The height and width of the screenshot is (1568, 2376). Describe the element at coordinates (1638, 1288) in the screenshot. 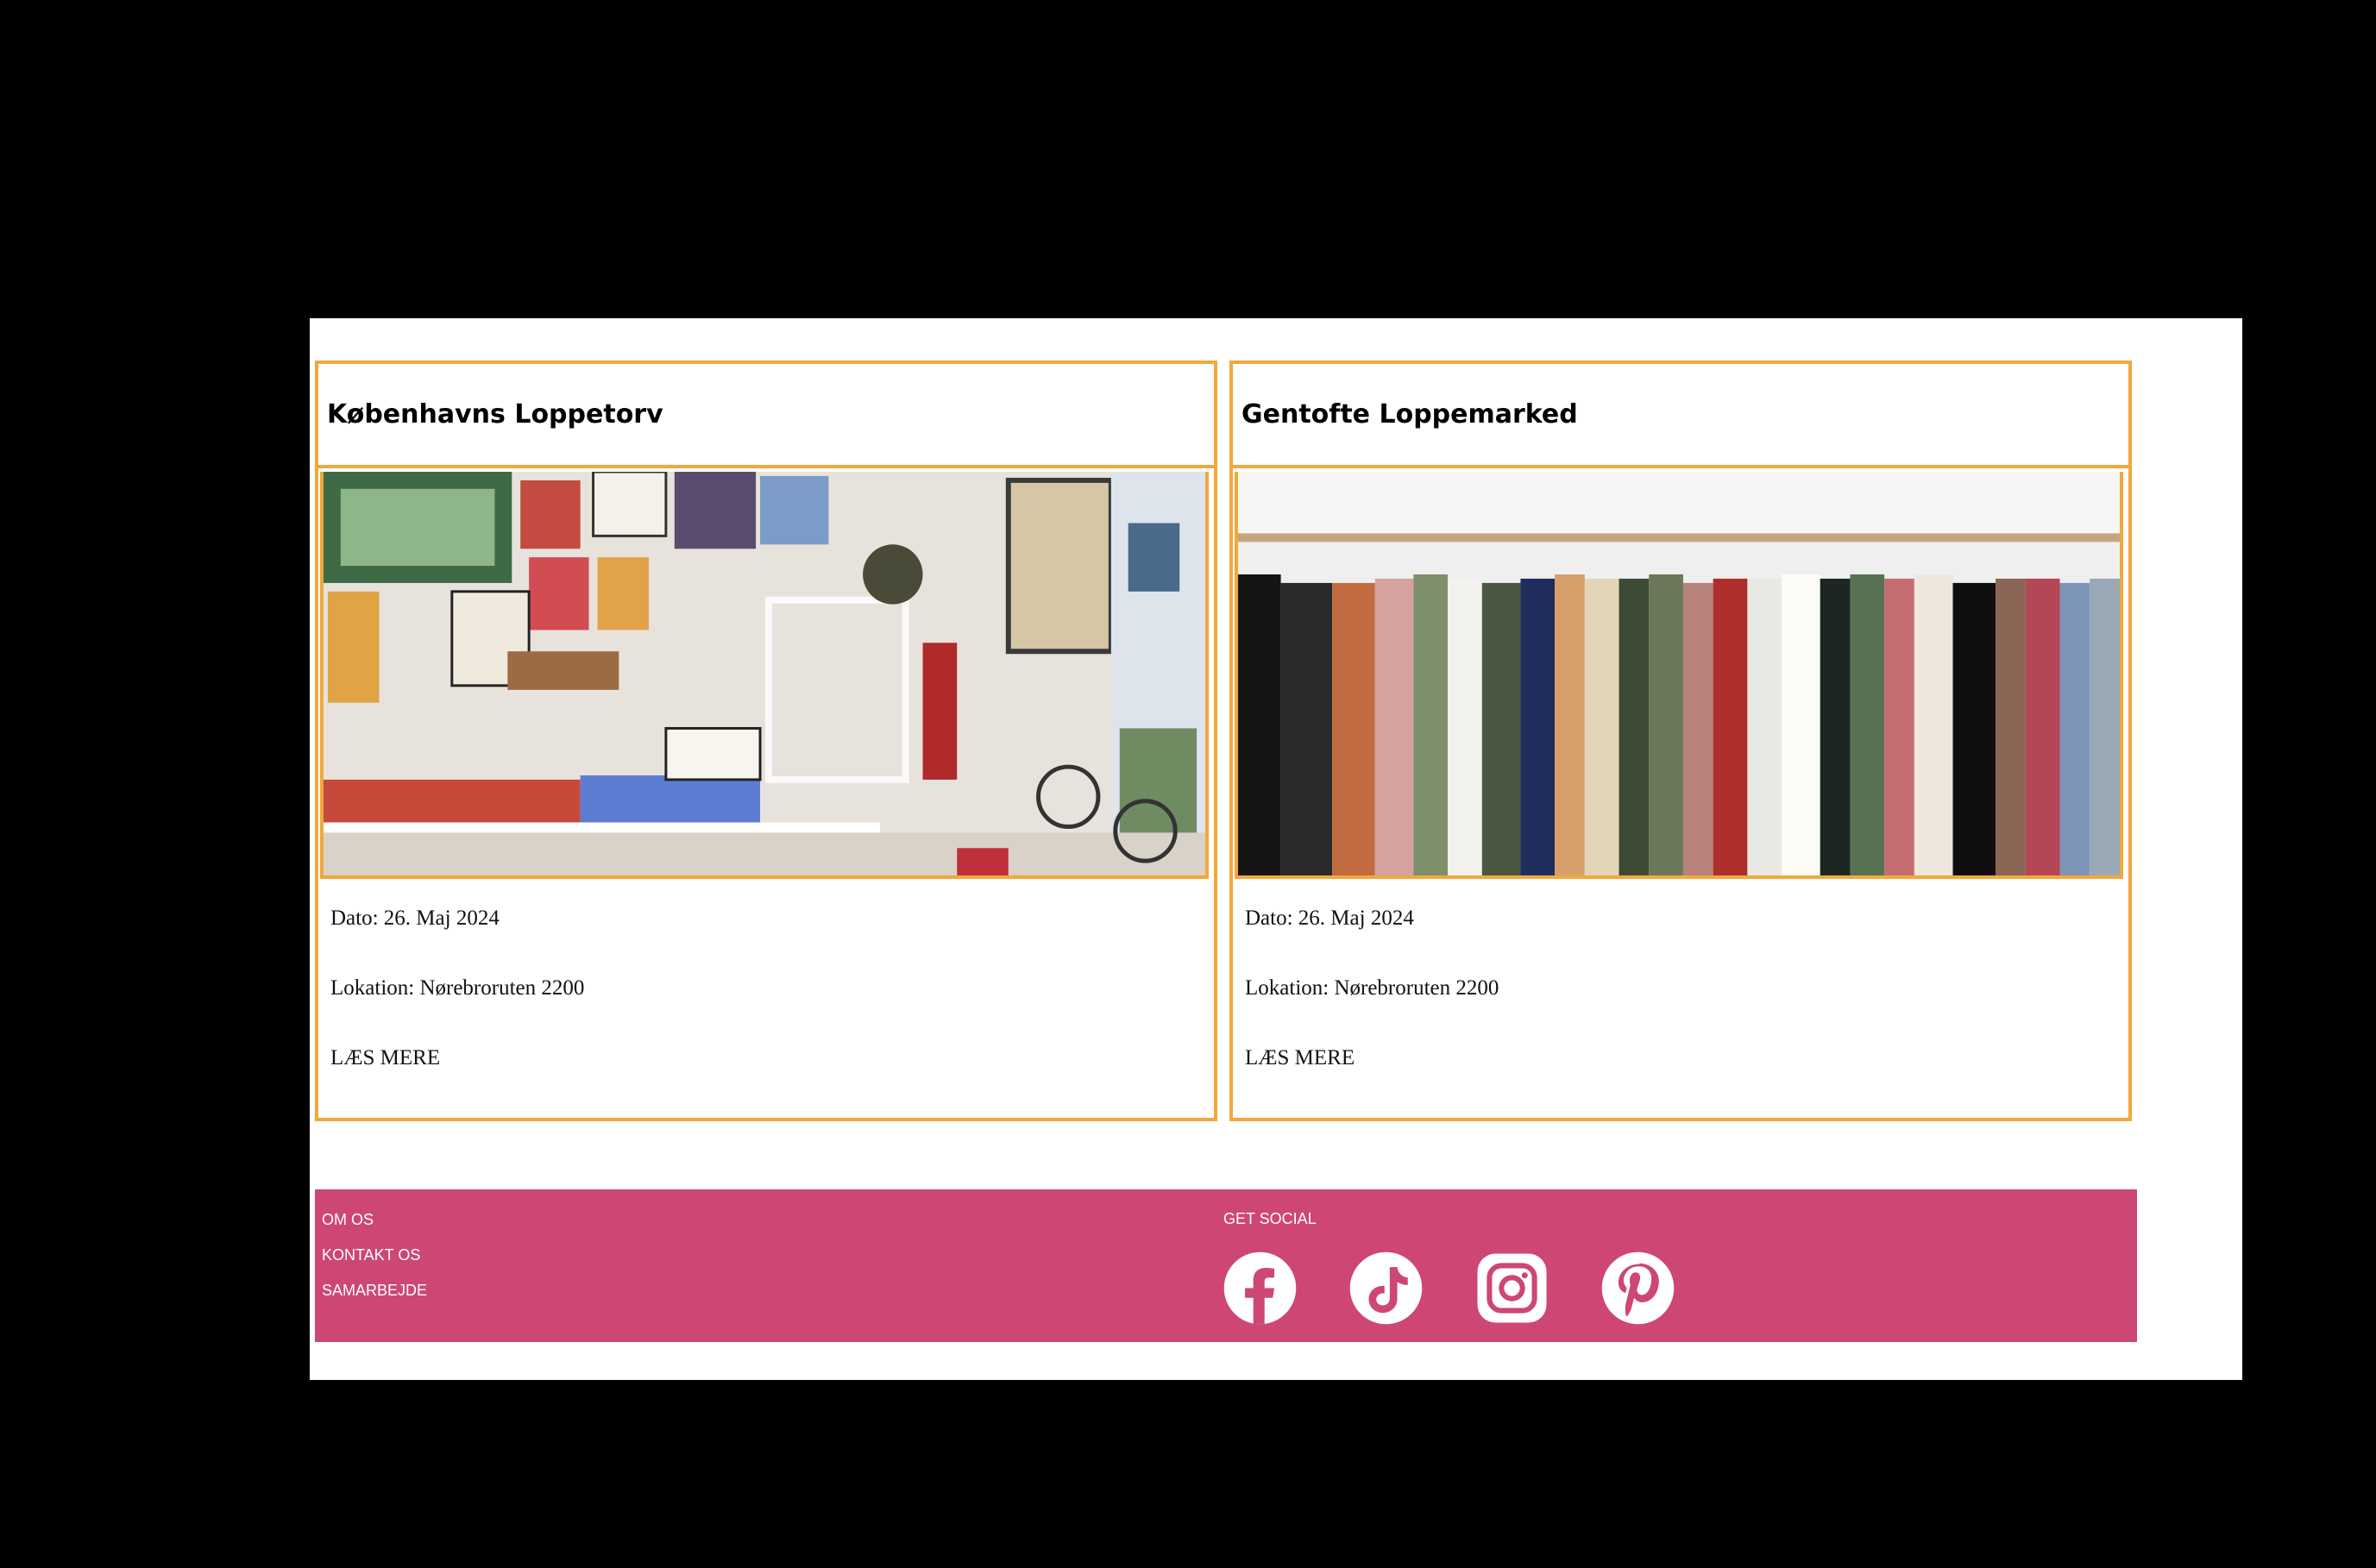

I see `pinterest-icon` at that location.